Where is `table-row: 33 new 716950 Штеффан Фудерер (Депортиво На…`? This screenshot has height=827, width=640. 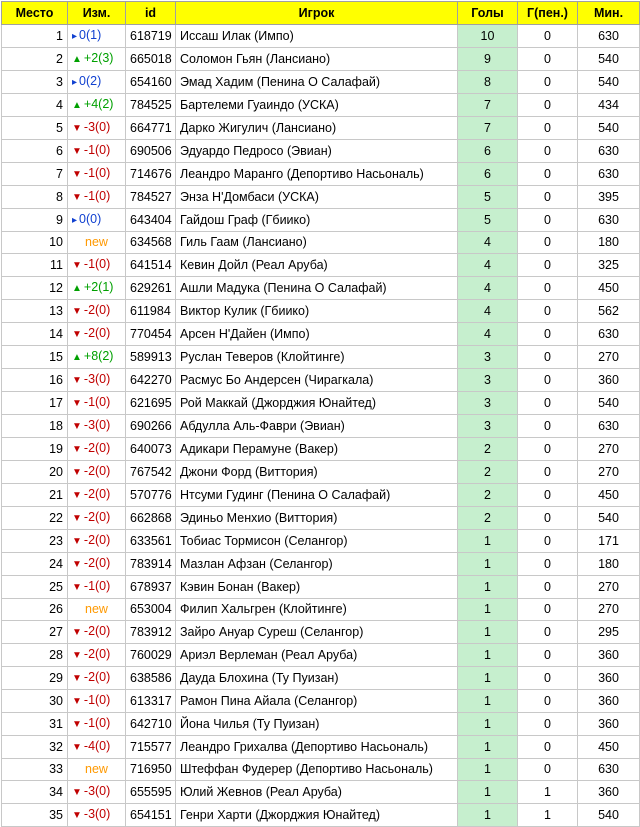
table-row: 33 new 716950 Штеффан Фудерер (Депортиво На… is located at coordinates (320, 769).